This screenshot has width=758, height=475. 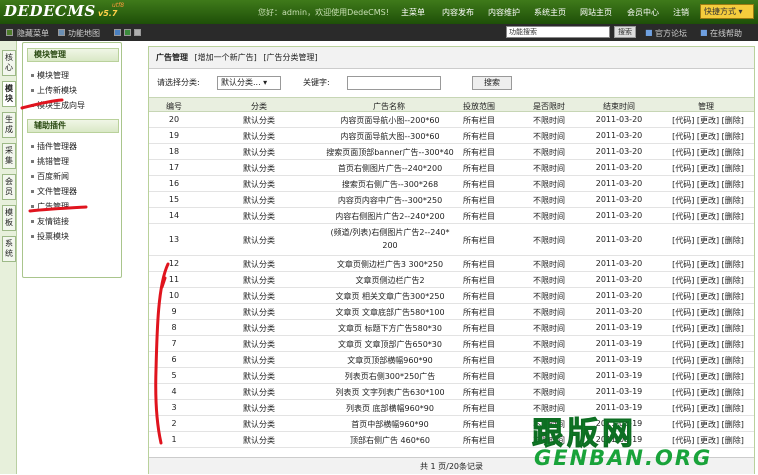 What do you see at coordinates (625, 32) in the screenshot?
I see `function-search-button: 搜索` at bounding box center [625, 32].